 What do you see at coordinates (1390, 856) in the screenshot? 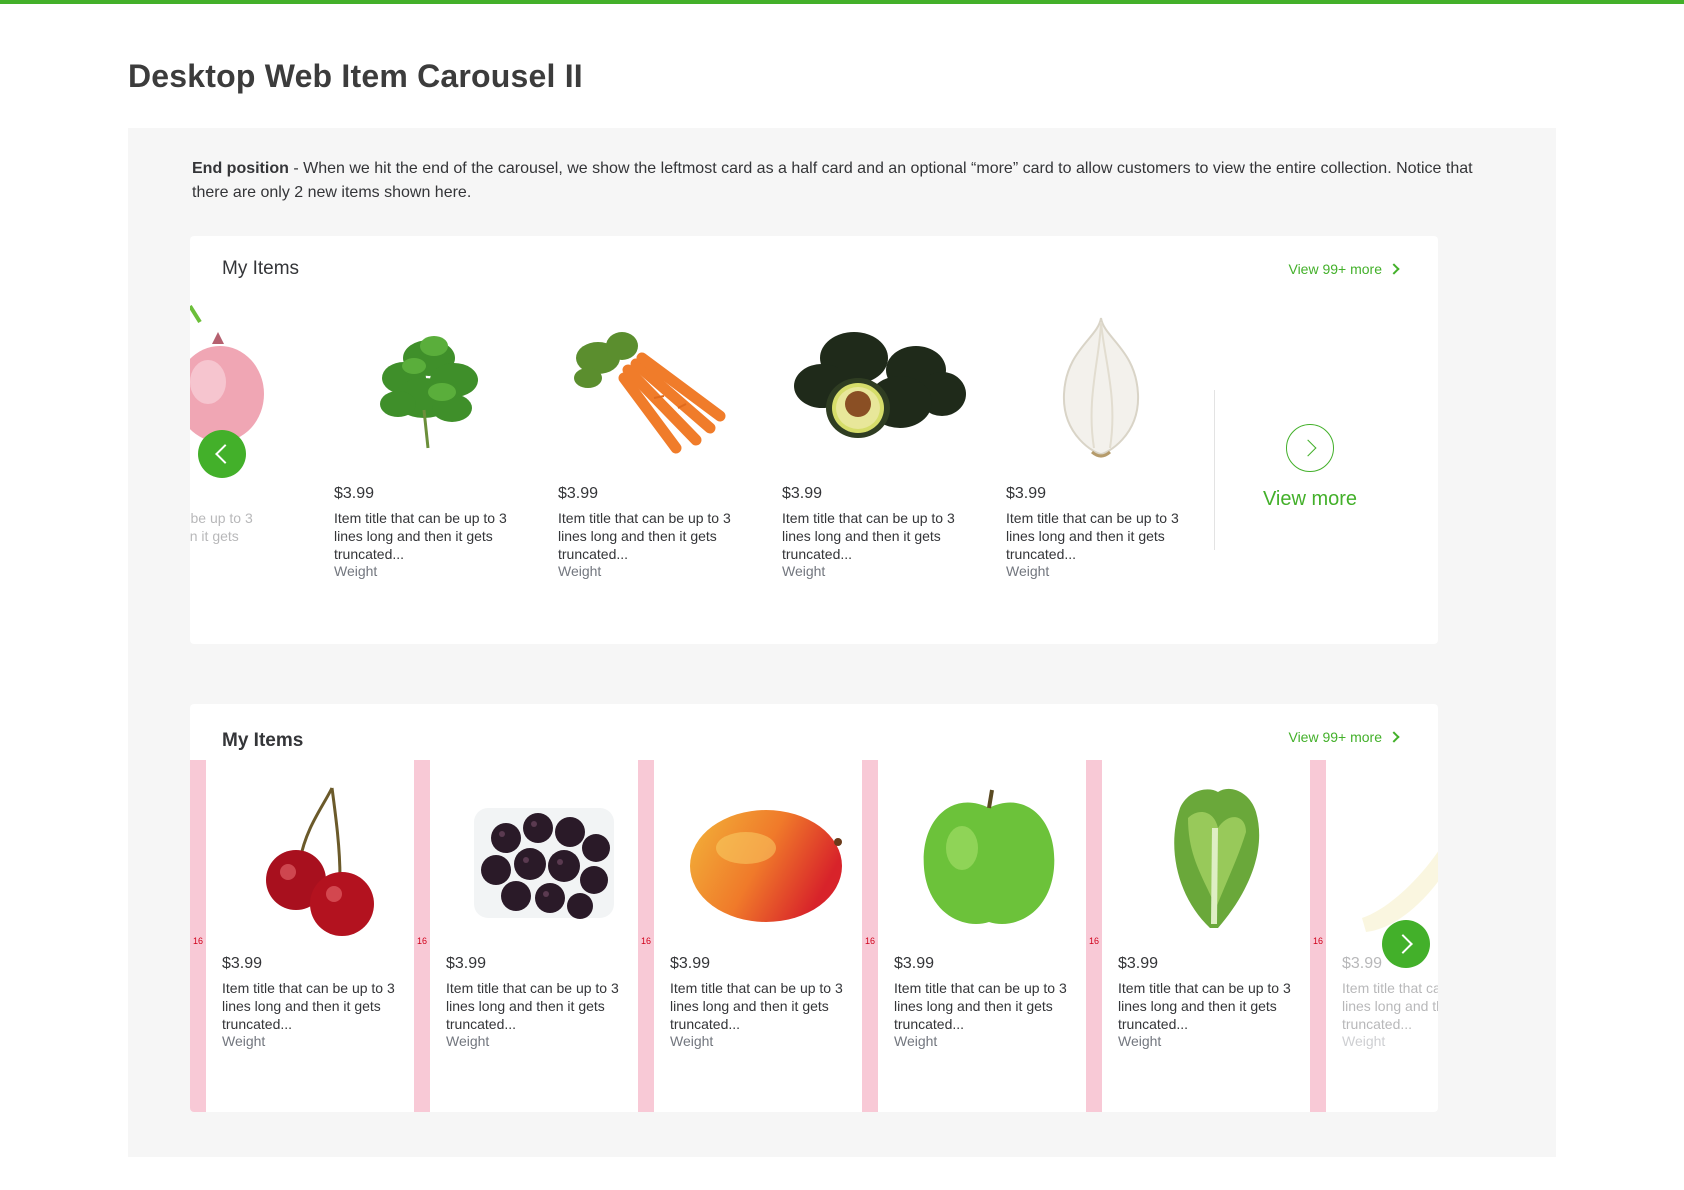
I see `banana-image` at bounding box center [1390, 856].